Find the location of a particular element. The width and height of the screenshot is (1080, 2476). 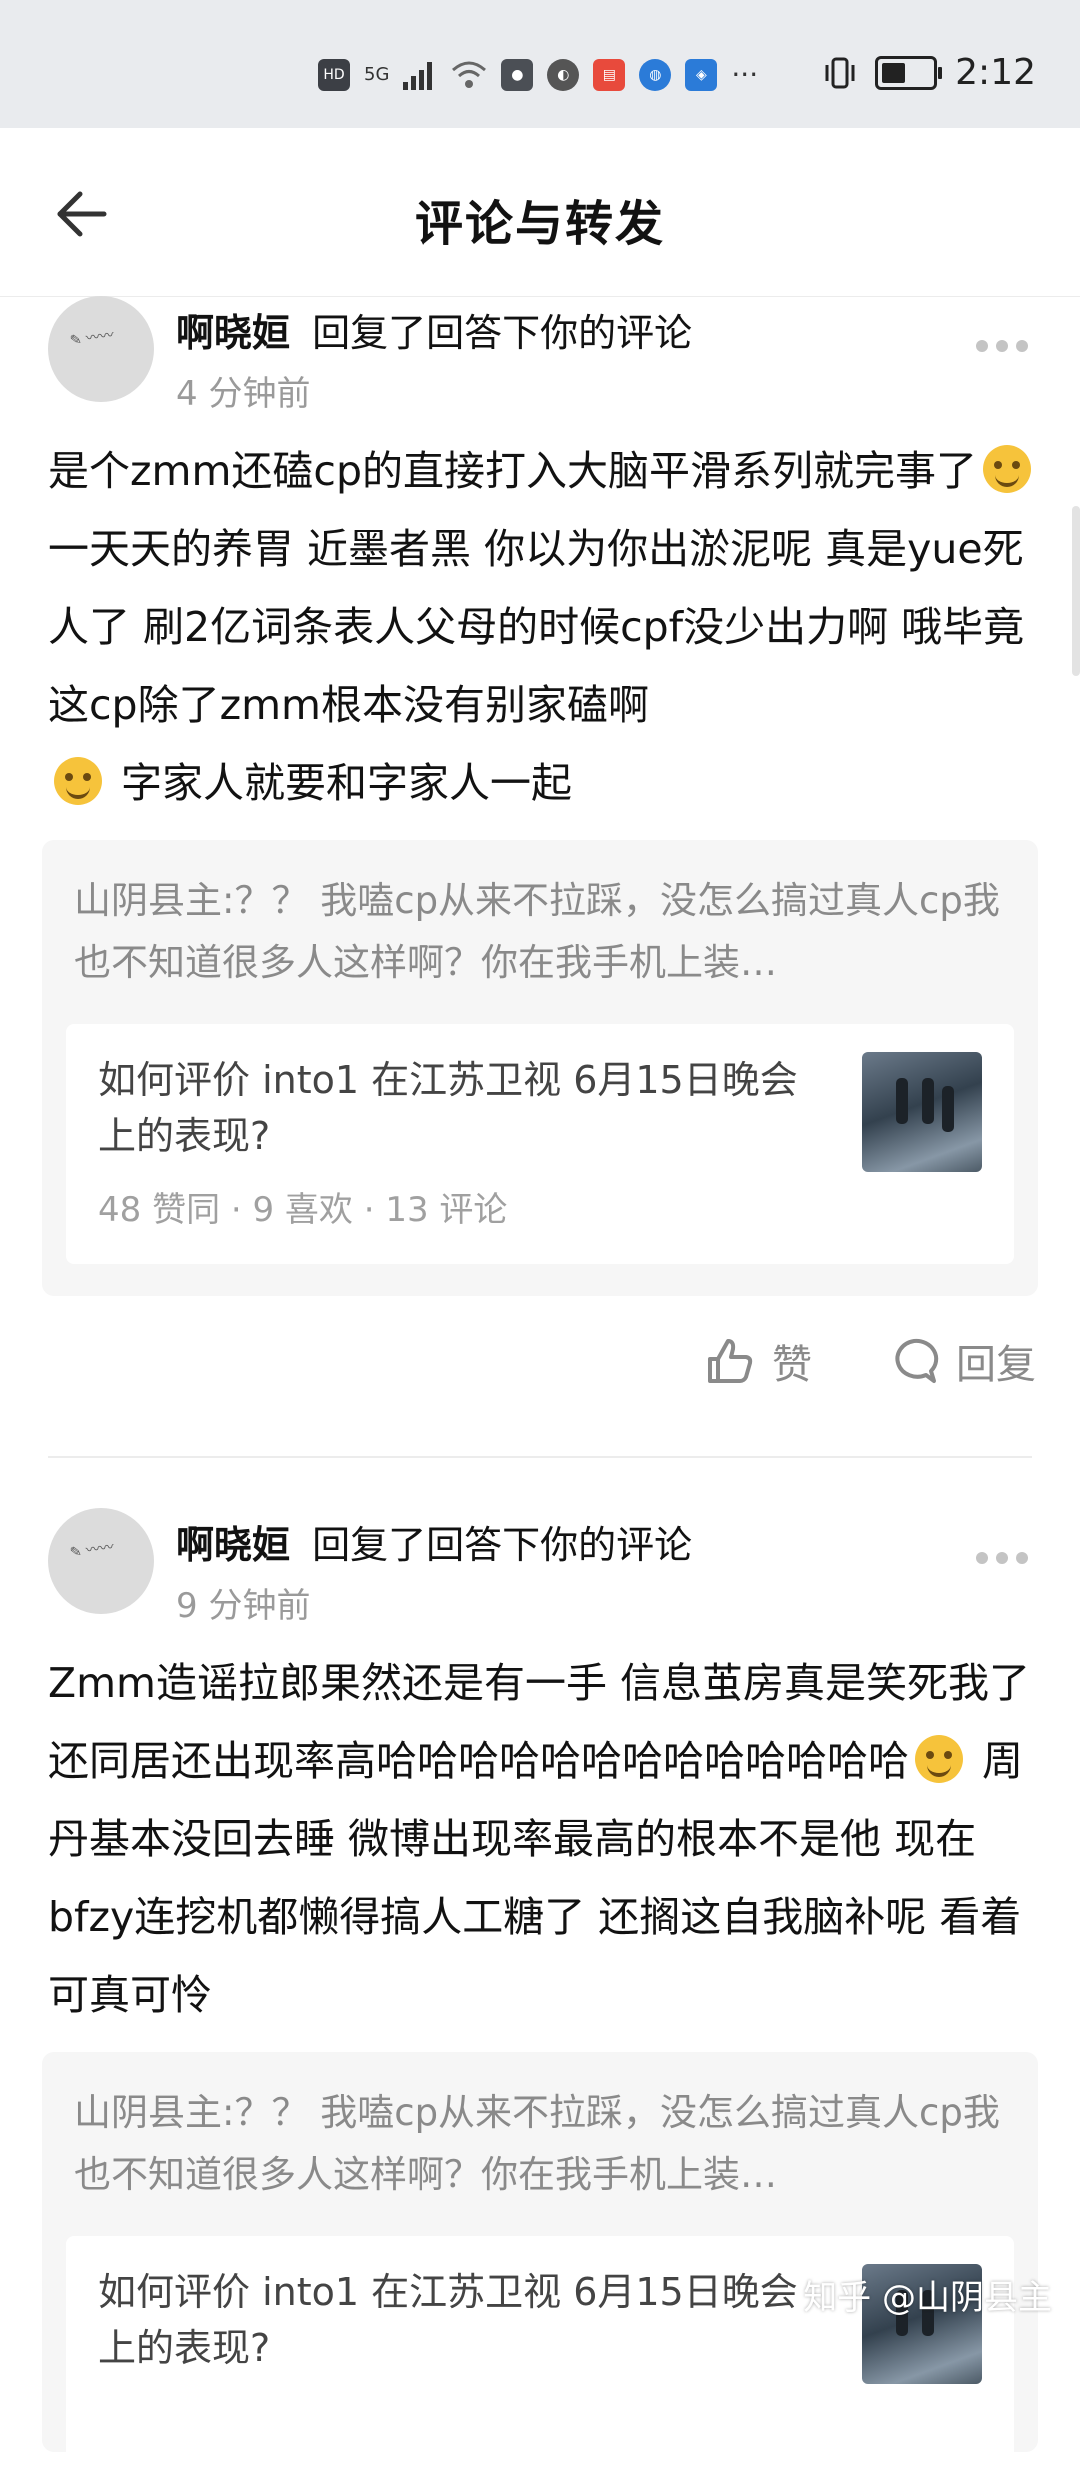

sweat-smile-emoji-icon is located at coordinates (1006, 469).